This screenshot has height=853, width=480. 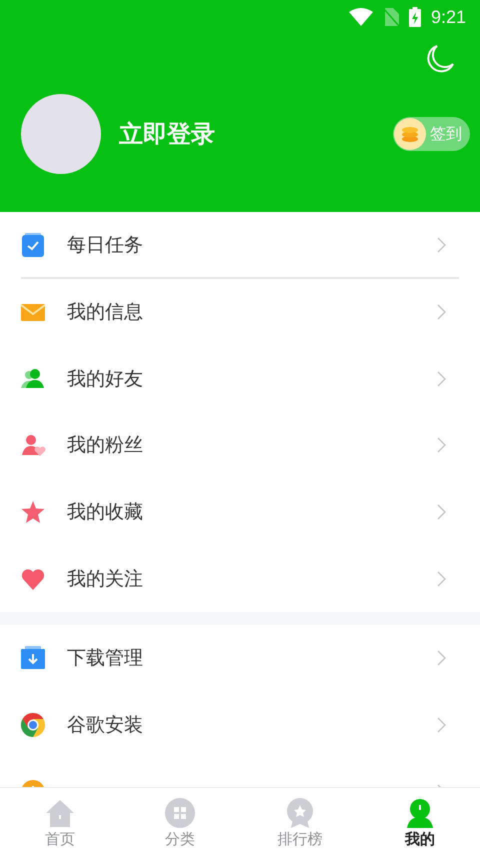 What do you see at coordinates (414, 17) in the screenshot?
I see `battery-charging-icon` at bounding box center [414, 17].